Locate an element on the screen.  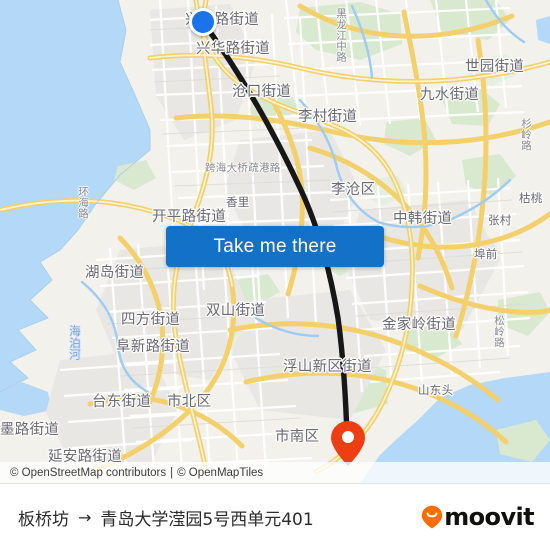
moovit-pin-icon is located at coordinates (432, 517).